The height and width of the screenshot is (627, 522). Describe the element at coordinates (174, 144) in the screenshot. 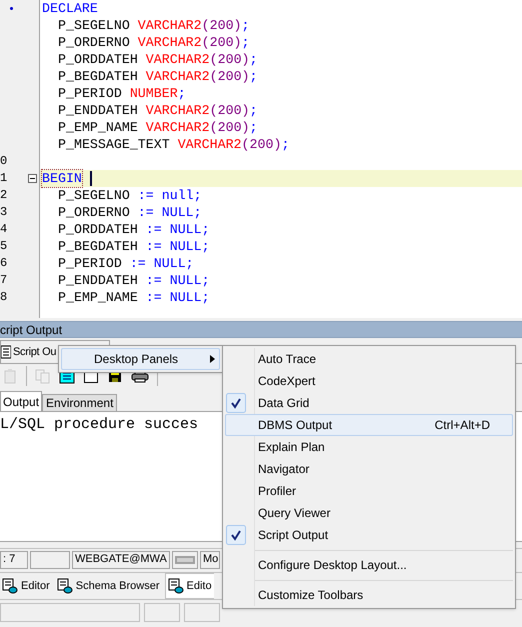

I see `code-line: P_MESSAGE_TEXT VARCHAR2(200);` at that location.